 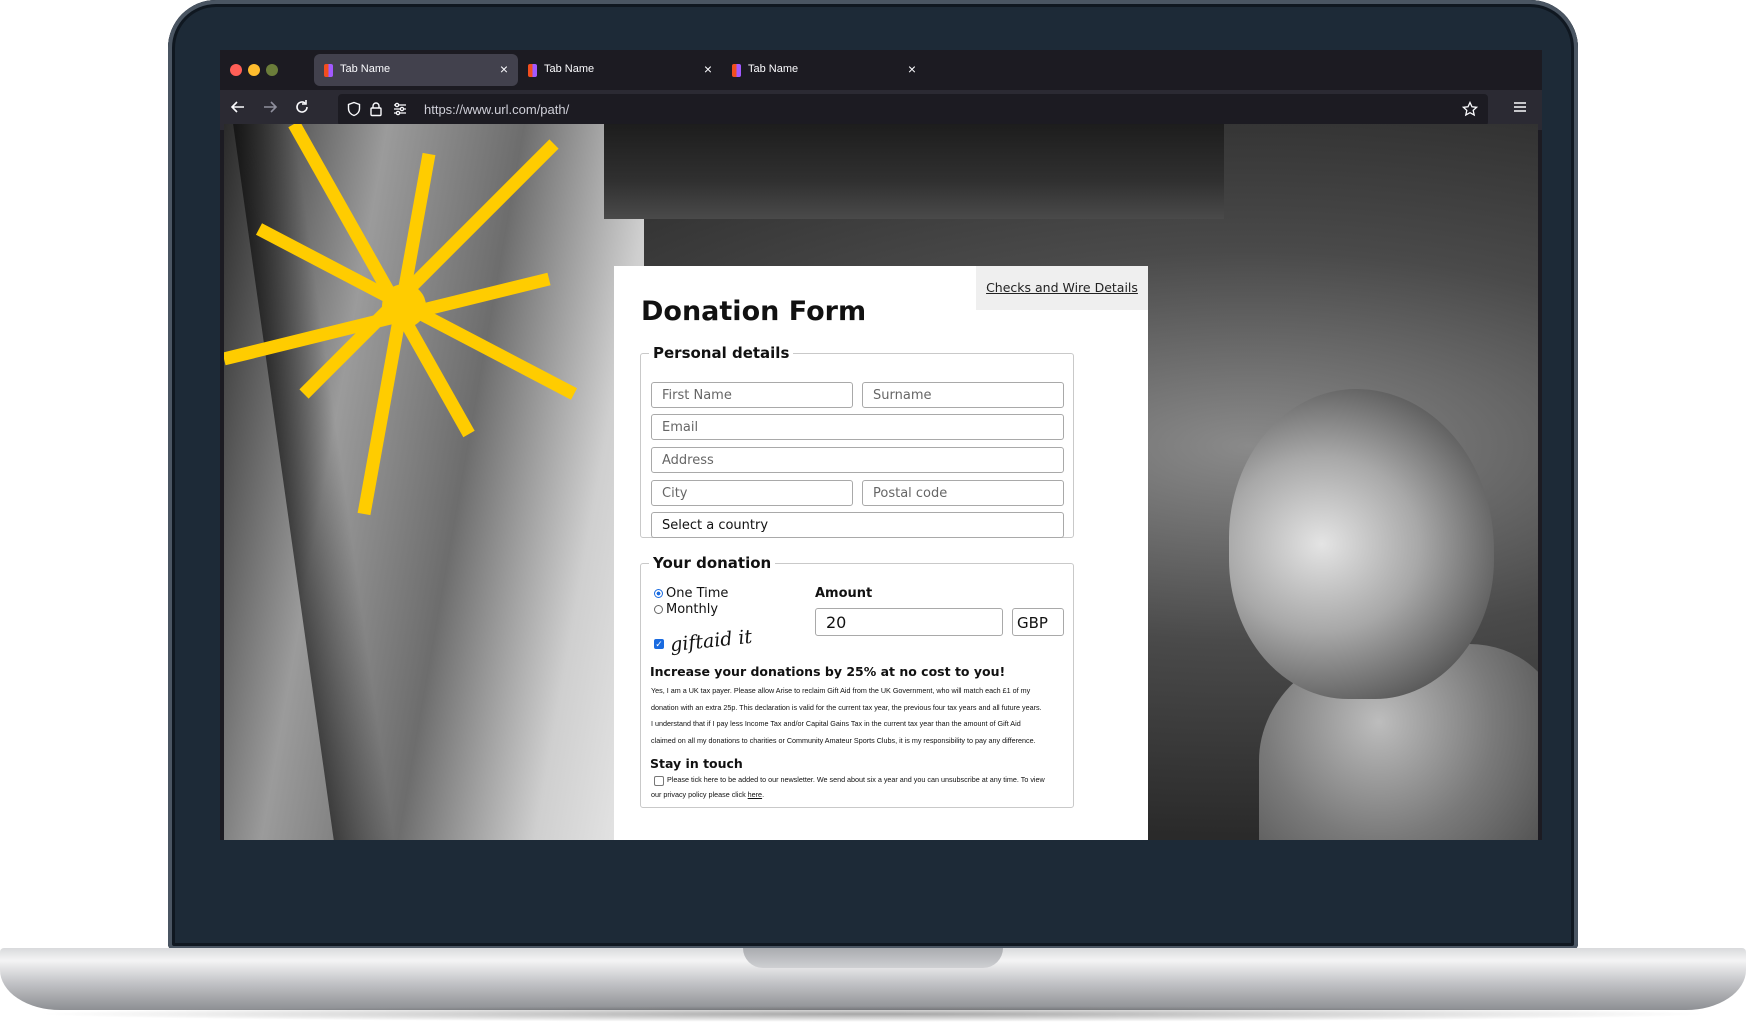 I want to click on laptop-shadow, so click(x=873, y=1014).